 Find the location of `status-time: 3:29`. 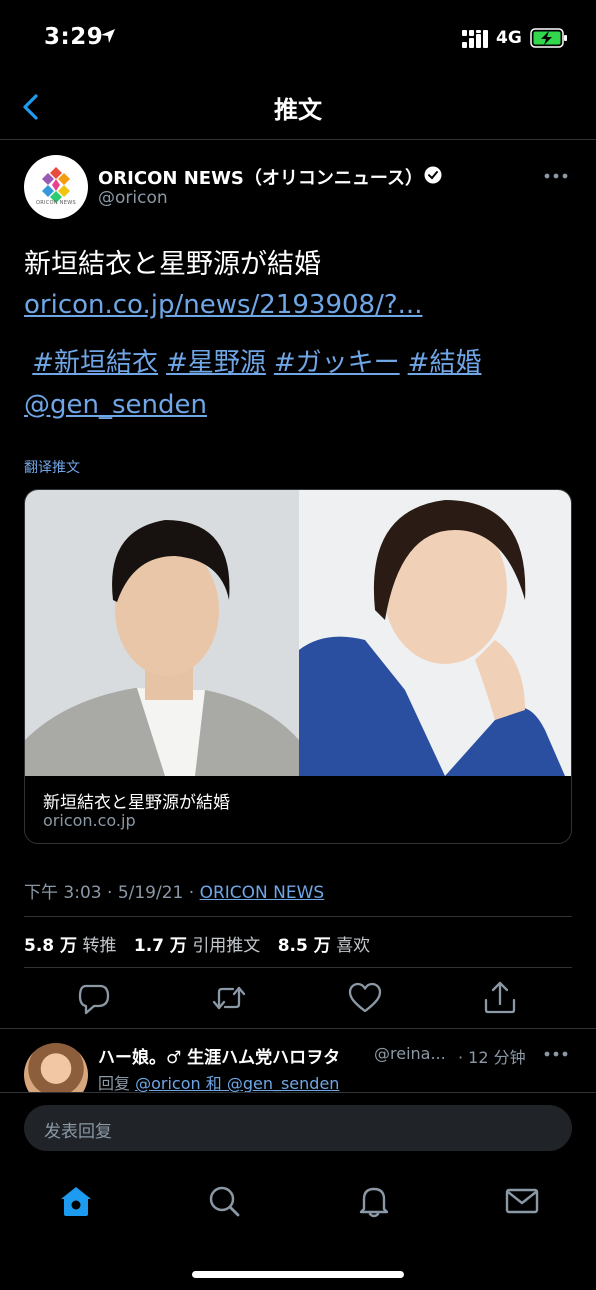

status-time: 3:29 is located at coordinates (74, 37).